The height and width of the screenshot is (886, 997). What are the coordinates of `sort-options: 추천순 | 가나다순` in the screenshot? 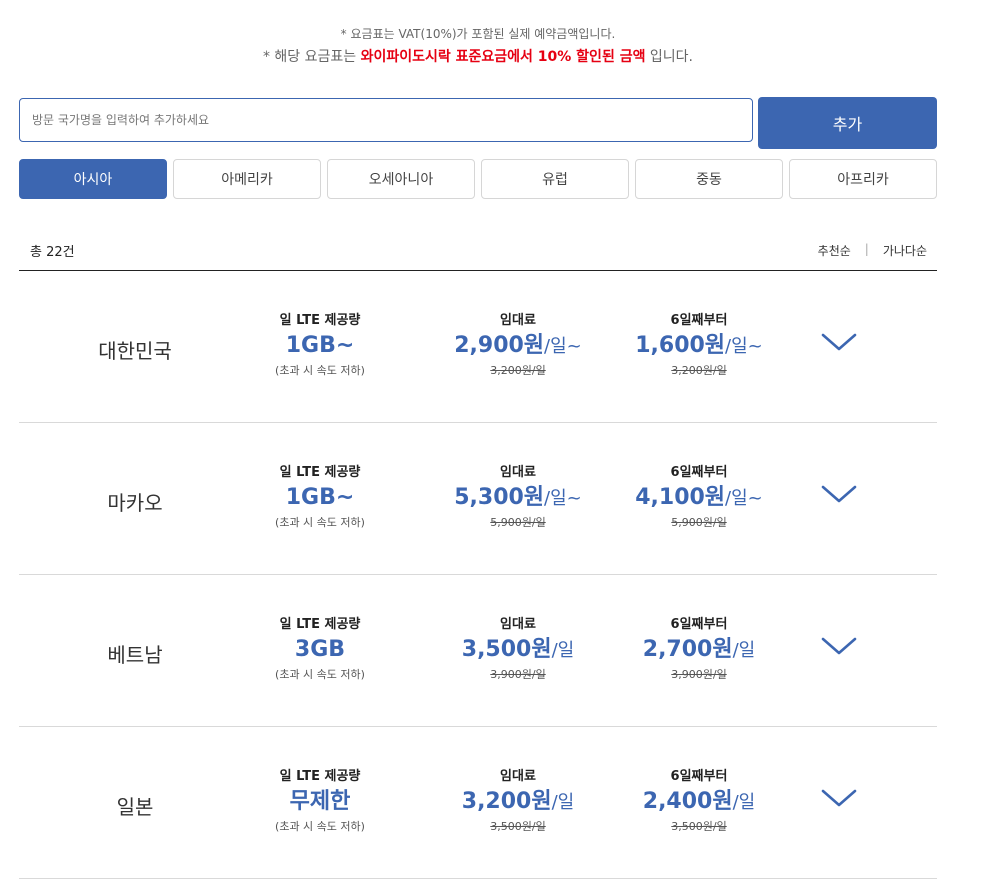 It's located at (872, 250).